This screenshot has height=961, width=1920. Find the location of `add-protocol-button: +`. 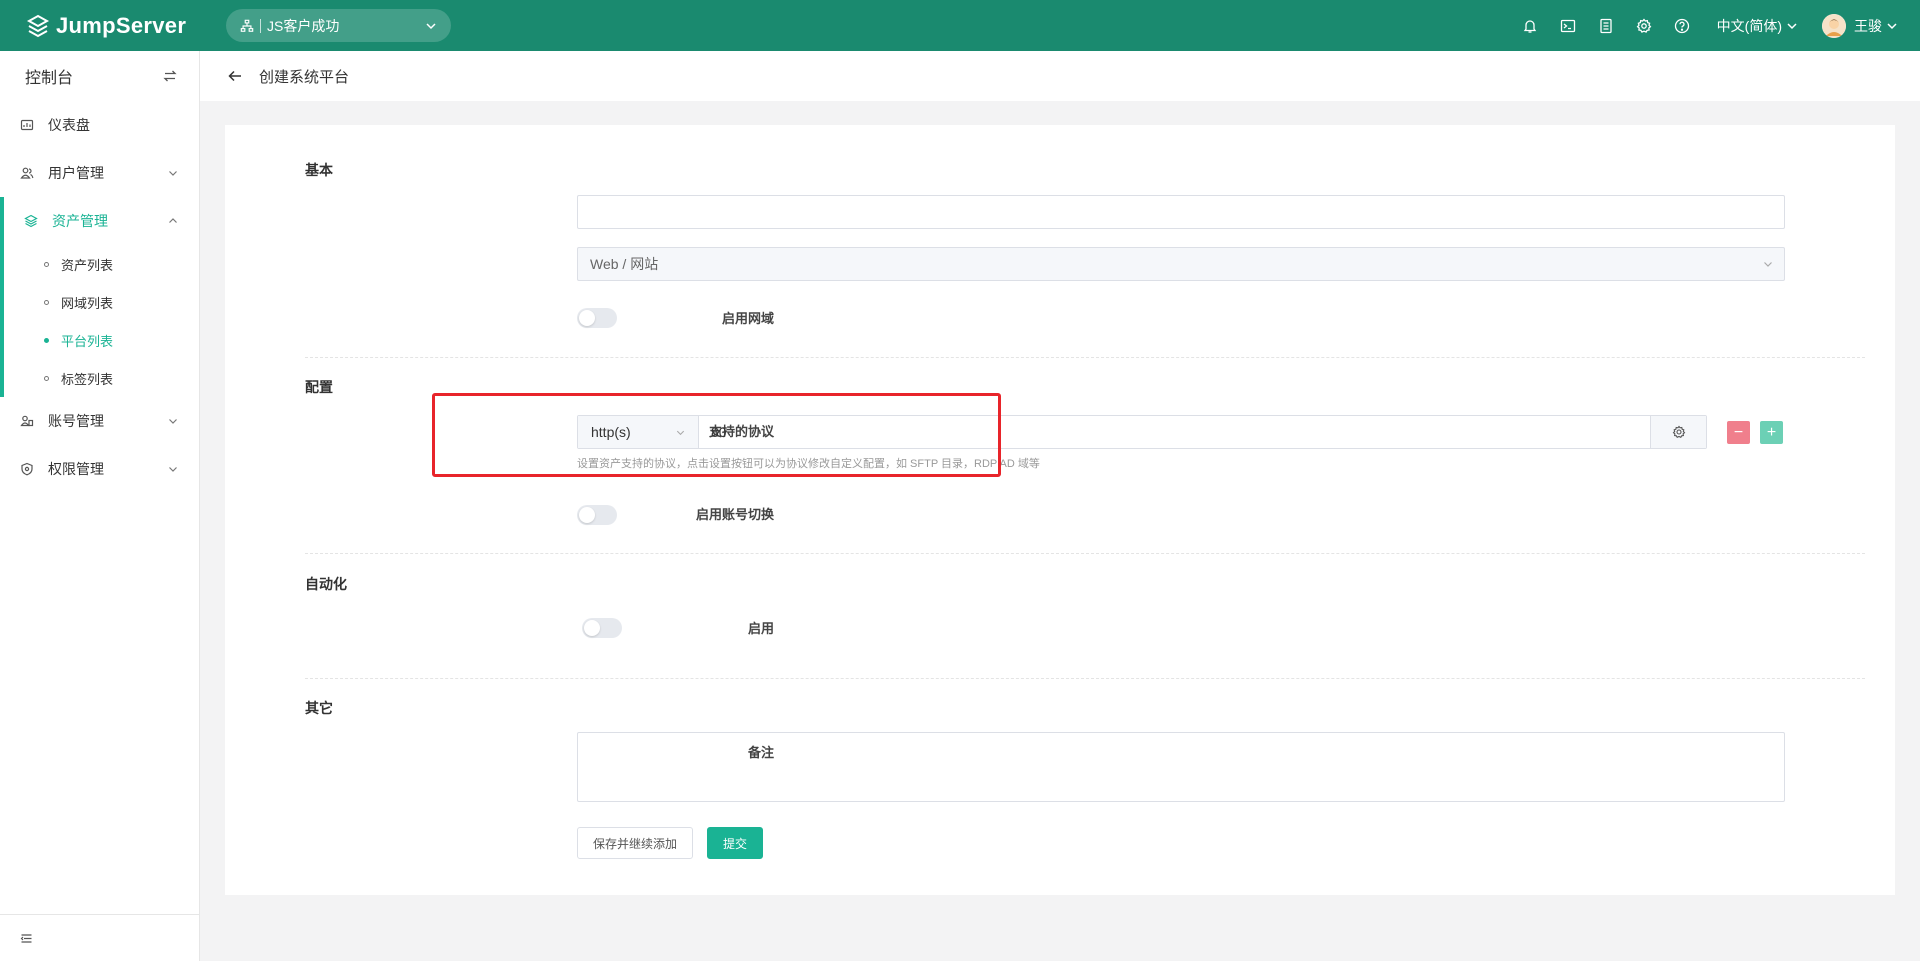

add-protocol-button: + is located at coordinates (1771, 432).